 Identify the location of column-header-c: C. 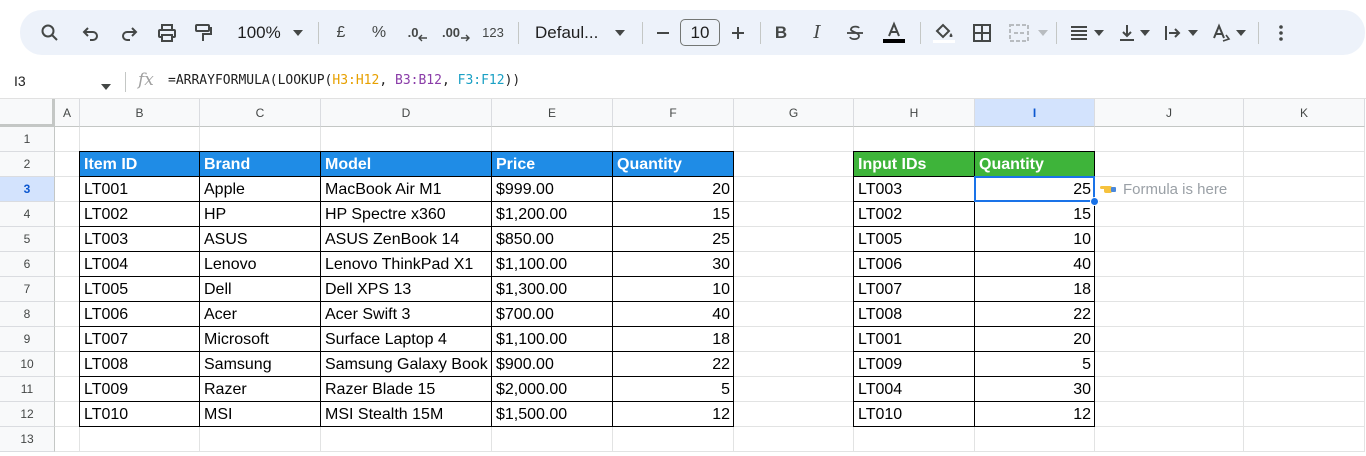
(260, 113).